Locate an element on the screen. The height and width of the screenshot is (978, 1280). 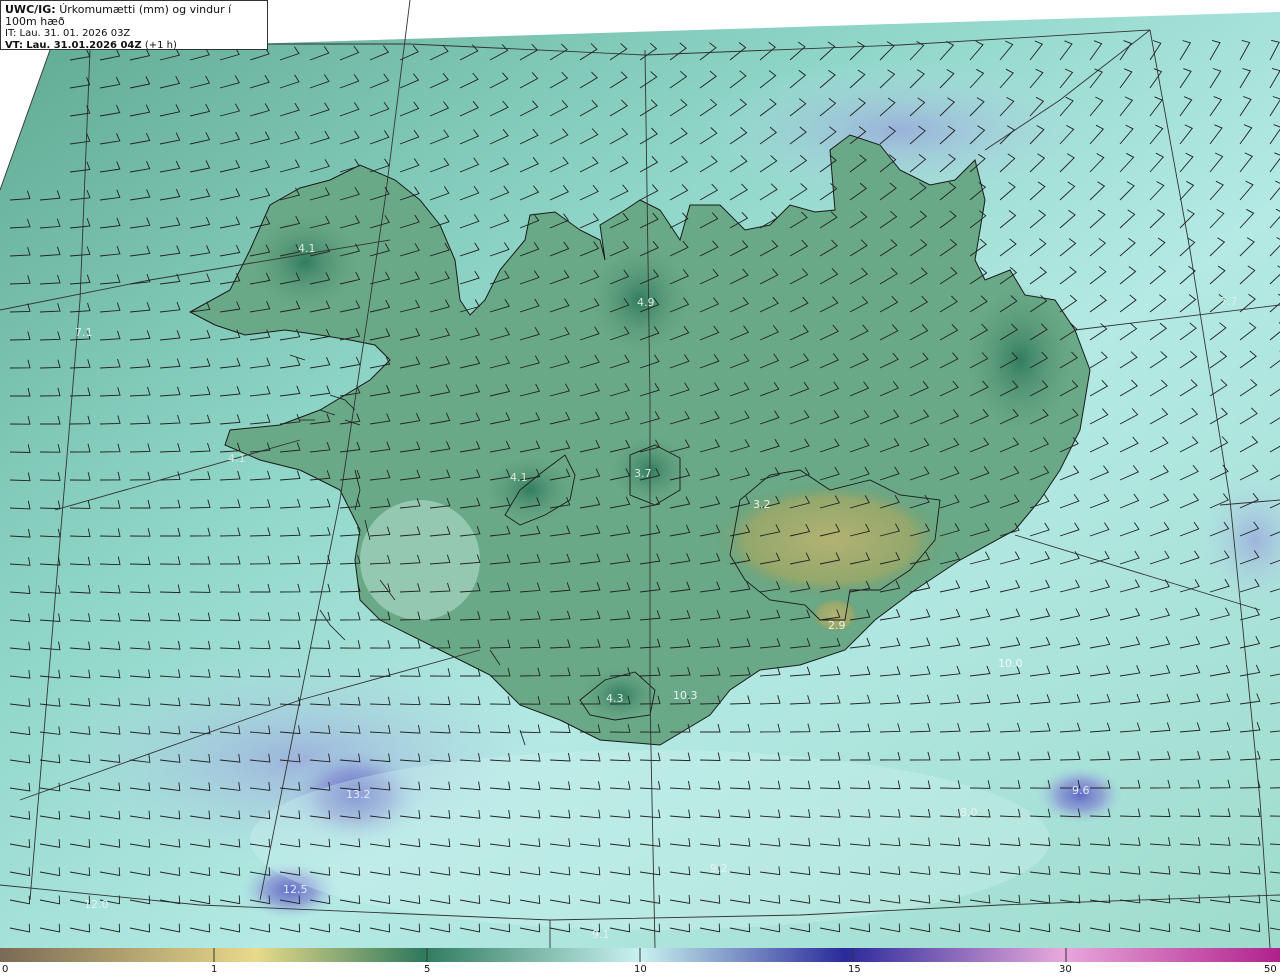
header-it-line: IT: Lau. 31. 01. 2026 03Z is located at coordinates (134, 34).